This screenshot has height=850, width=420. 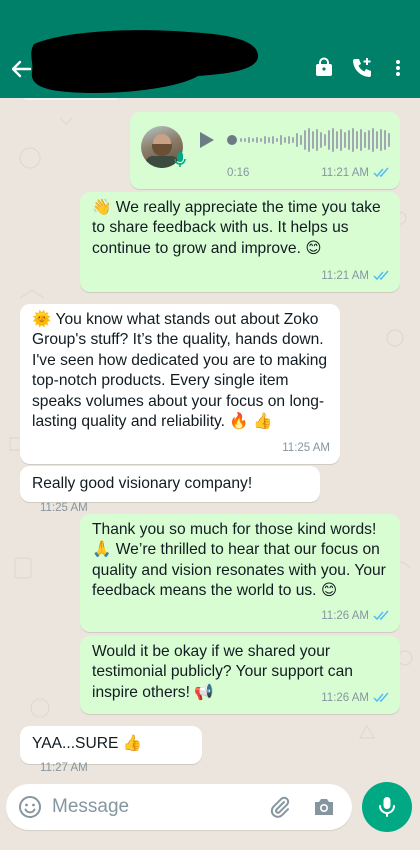 I want to click on voice-duration: 0:16, so click(x=238, y=173).